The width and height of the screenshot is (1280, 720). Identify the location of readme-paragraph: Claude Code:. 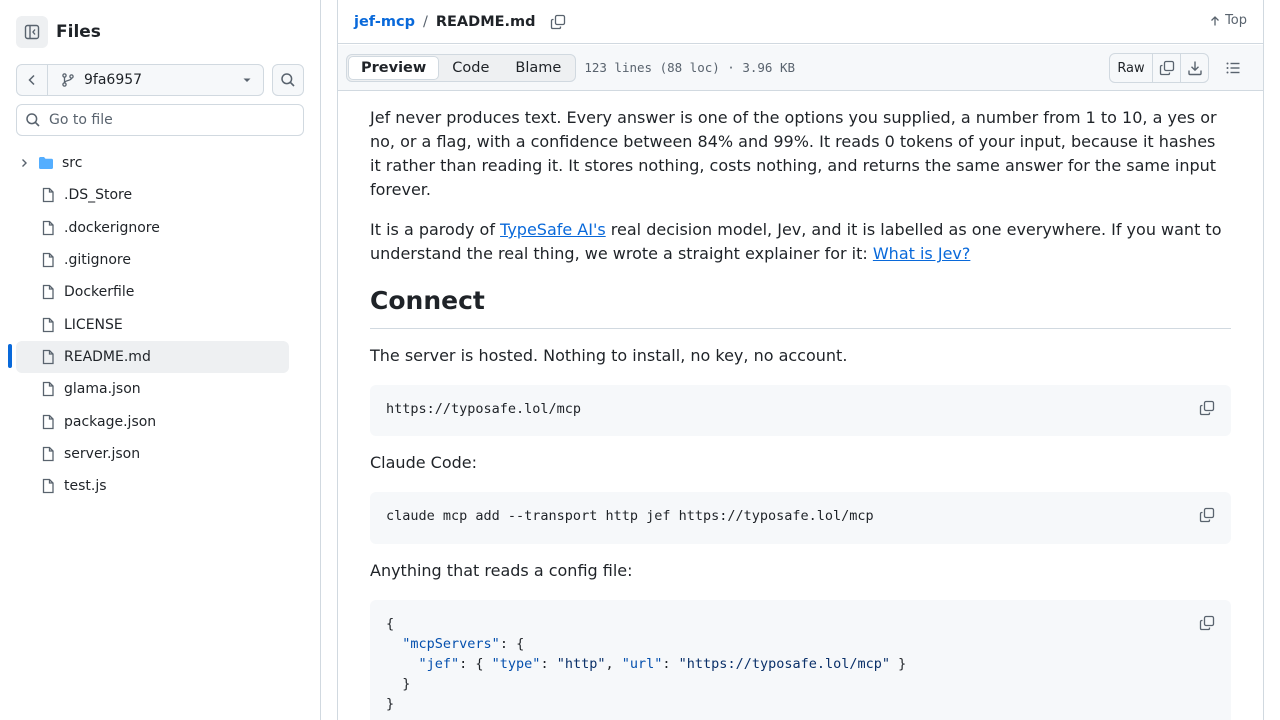
(423, 462).